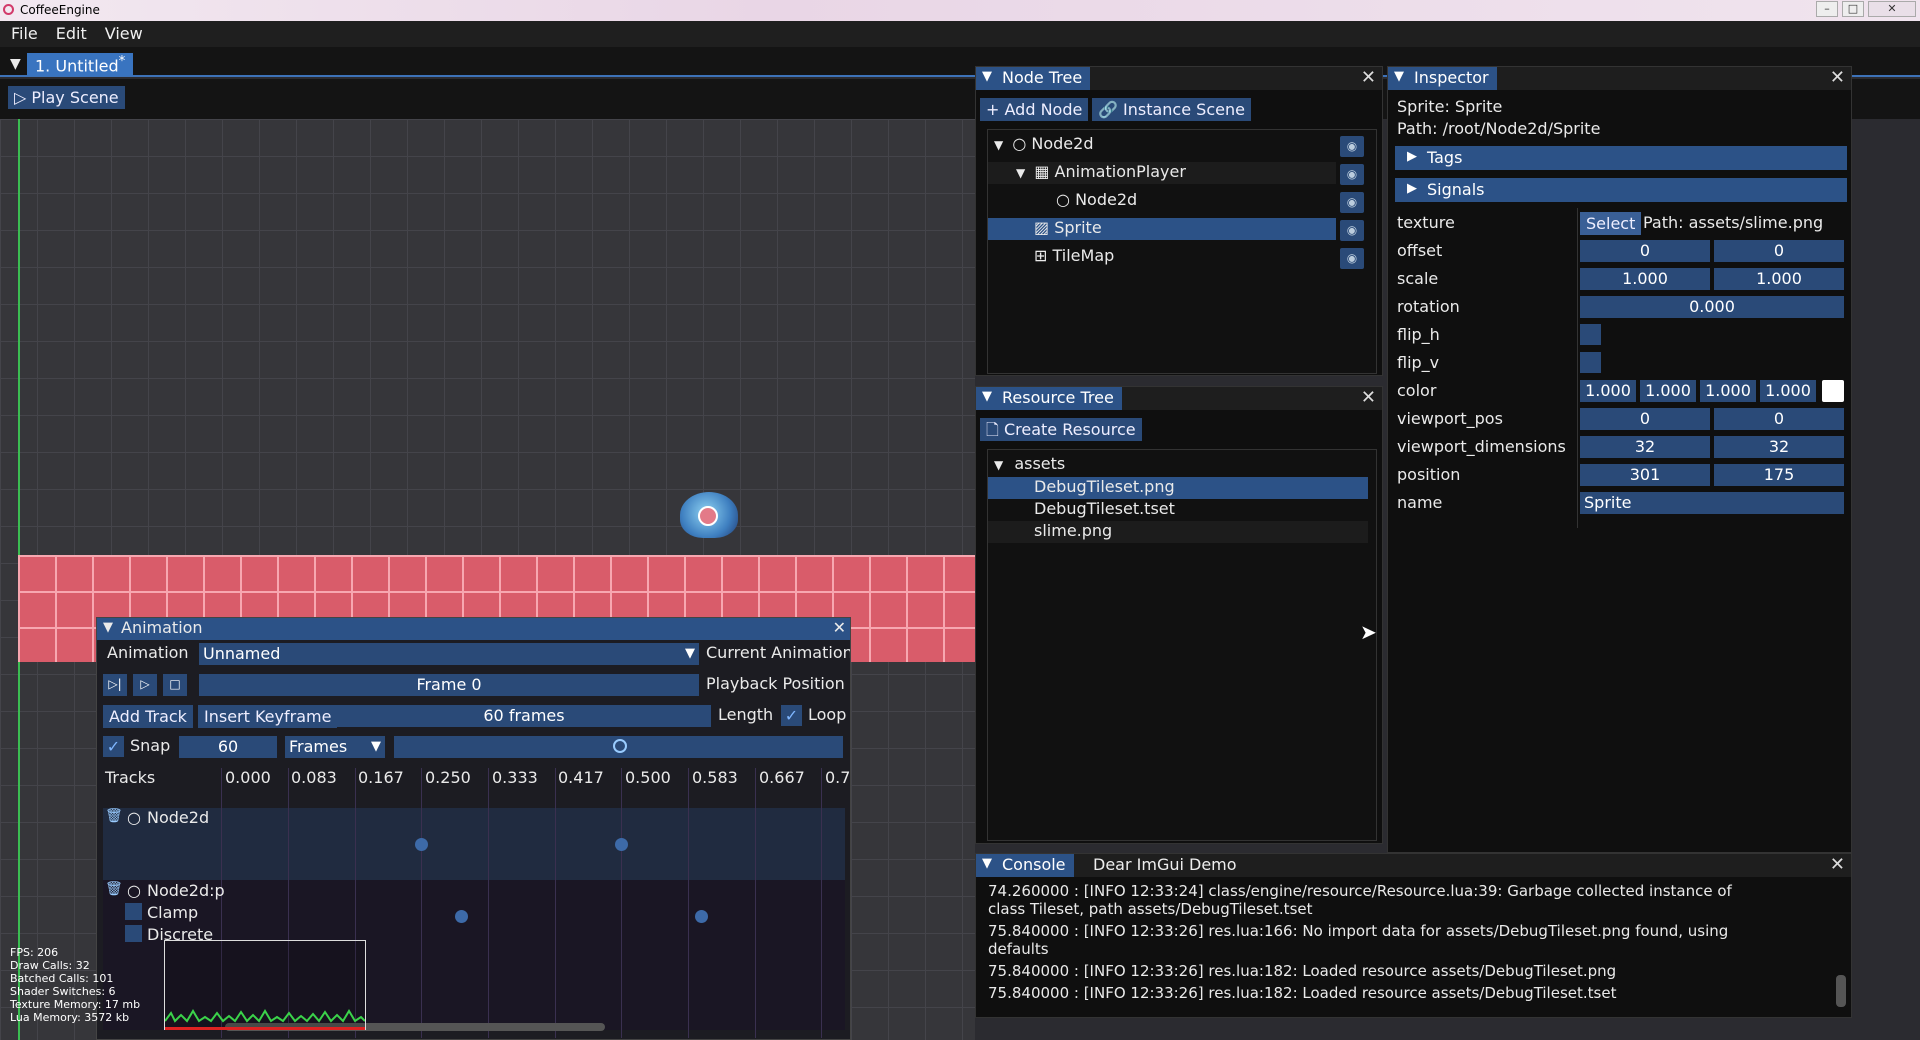  What do you see at coordinates (145, 685) in the screenshot?
I see `play-icon: ▷` at bounding box center [145, 685].